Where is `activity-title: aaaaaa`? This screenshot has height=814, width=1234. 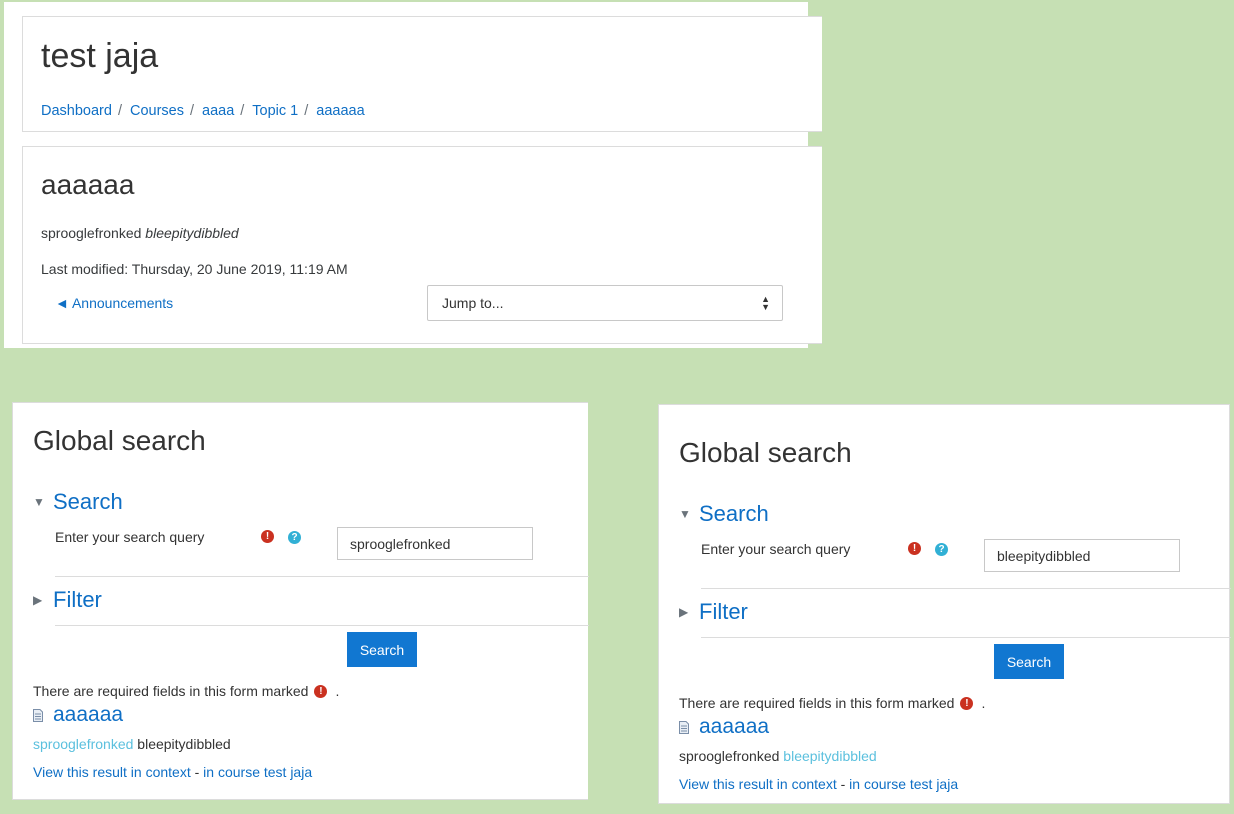
activity-title: aaaaaa is located at coordinates (88, 184).